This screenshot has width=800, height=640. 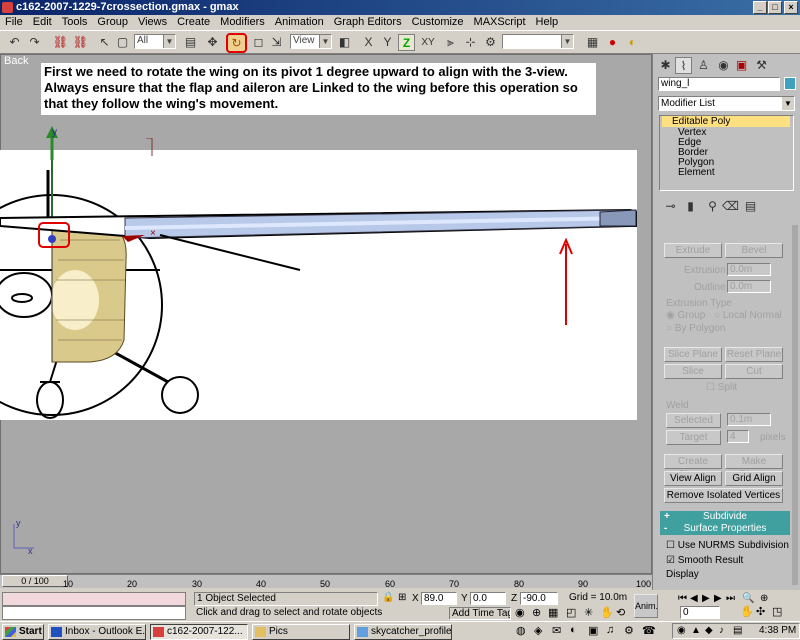 What do you see at coordinates (607, 612) in the screenshot?
I see `pan-icon: ✋` at bounding box center [607, 612].